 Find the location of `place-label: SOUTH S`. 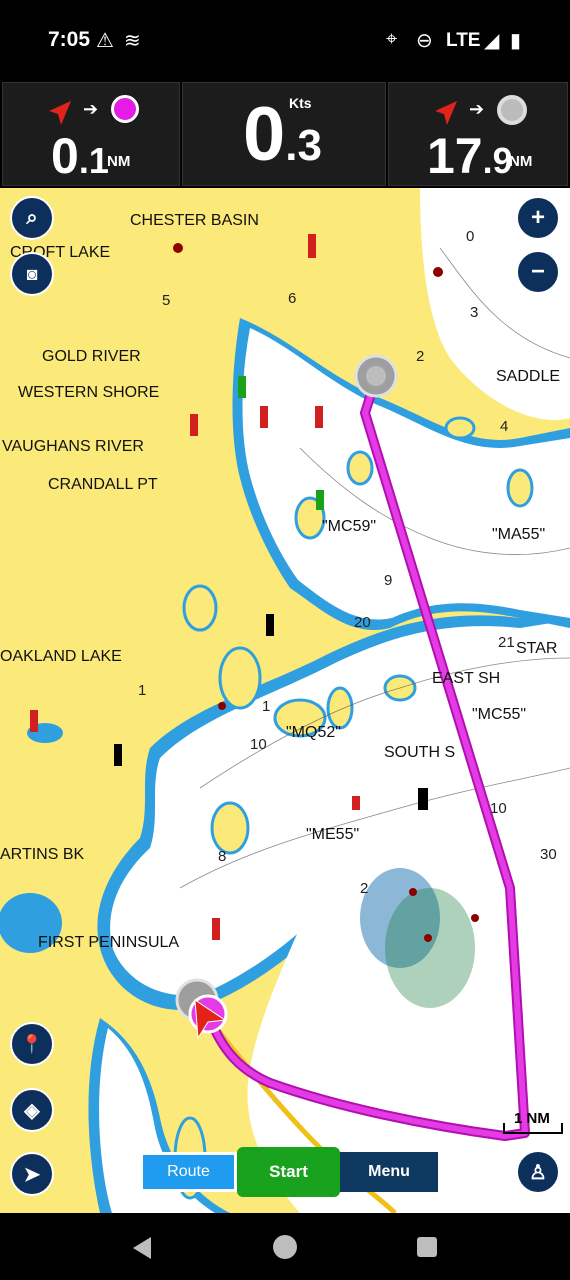

place-label: SOUTH S is located at coordinates (420, 752).